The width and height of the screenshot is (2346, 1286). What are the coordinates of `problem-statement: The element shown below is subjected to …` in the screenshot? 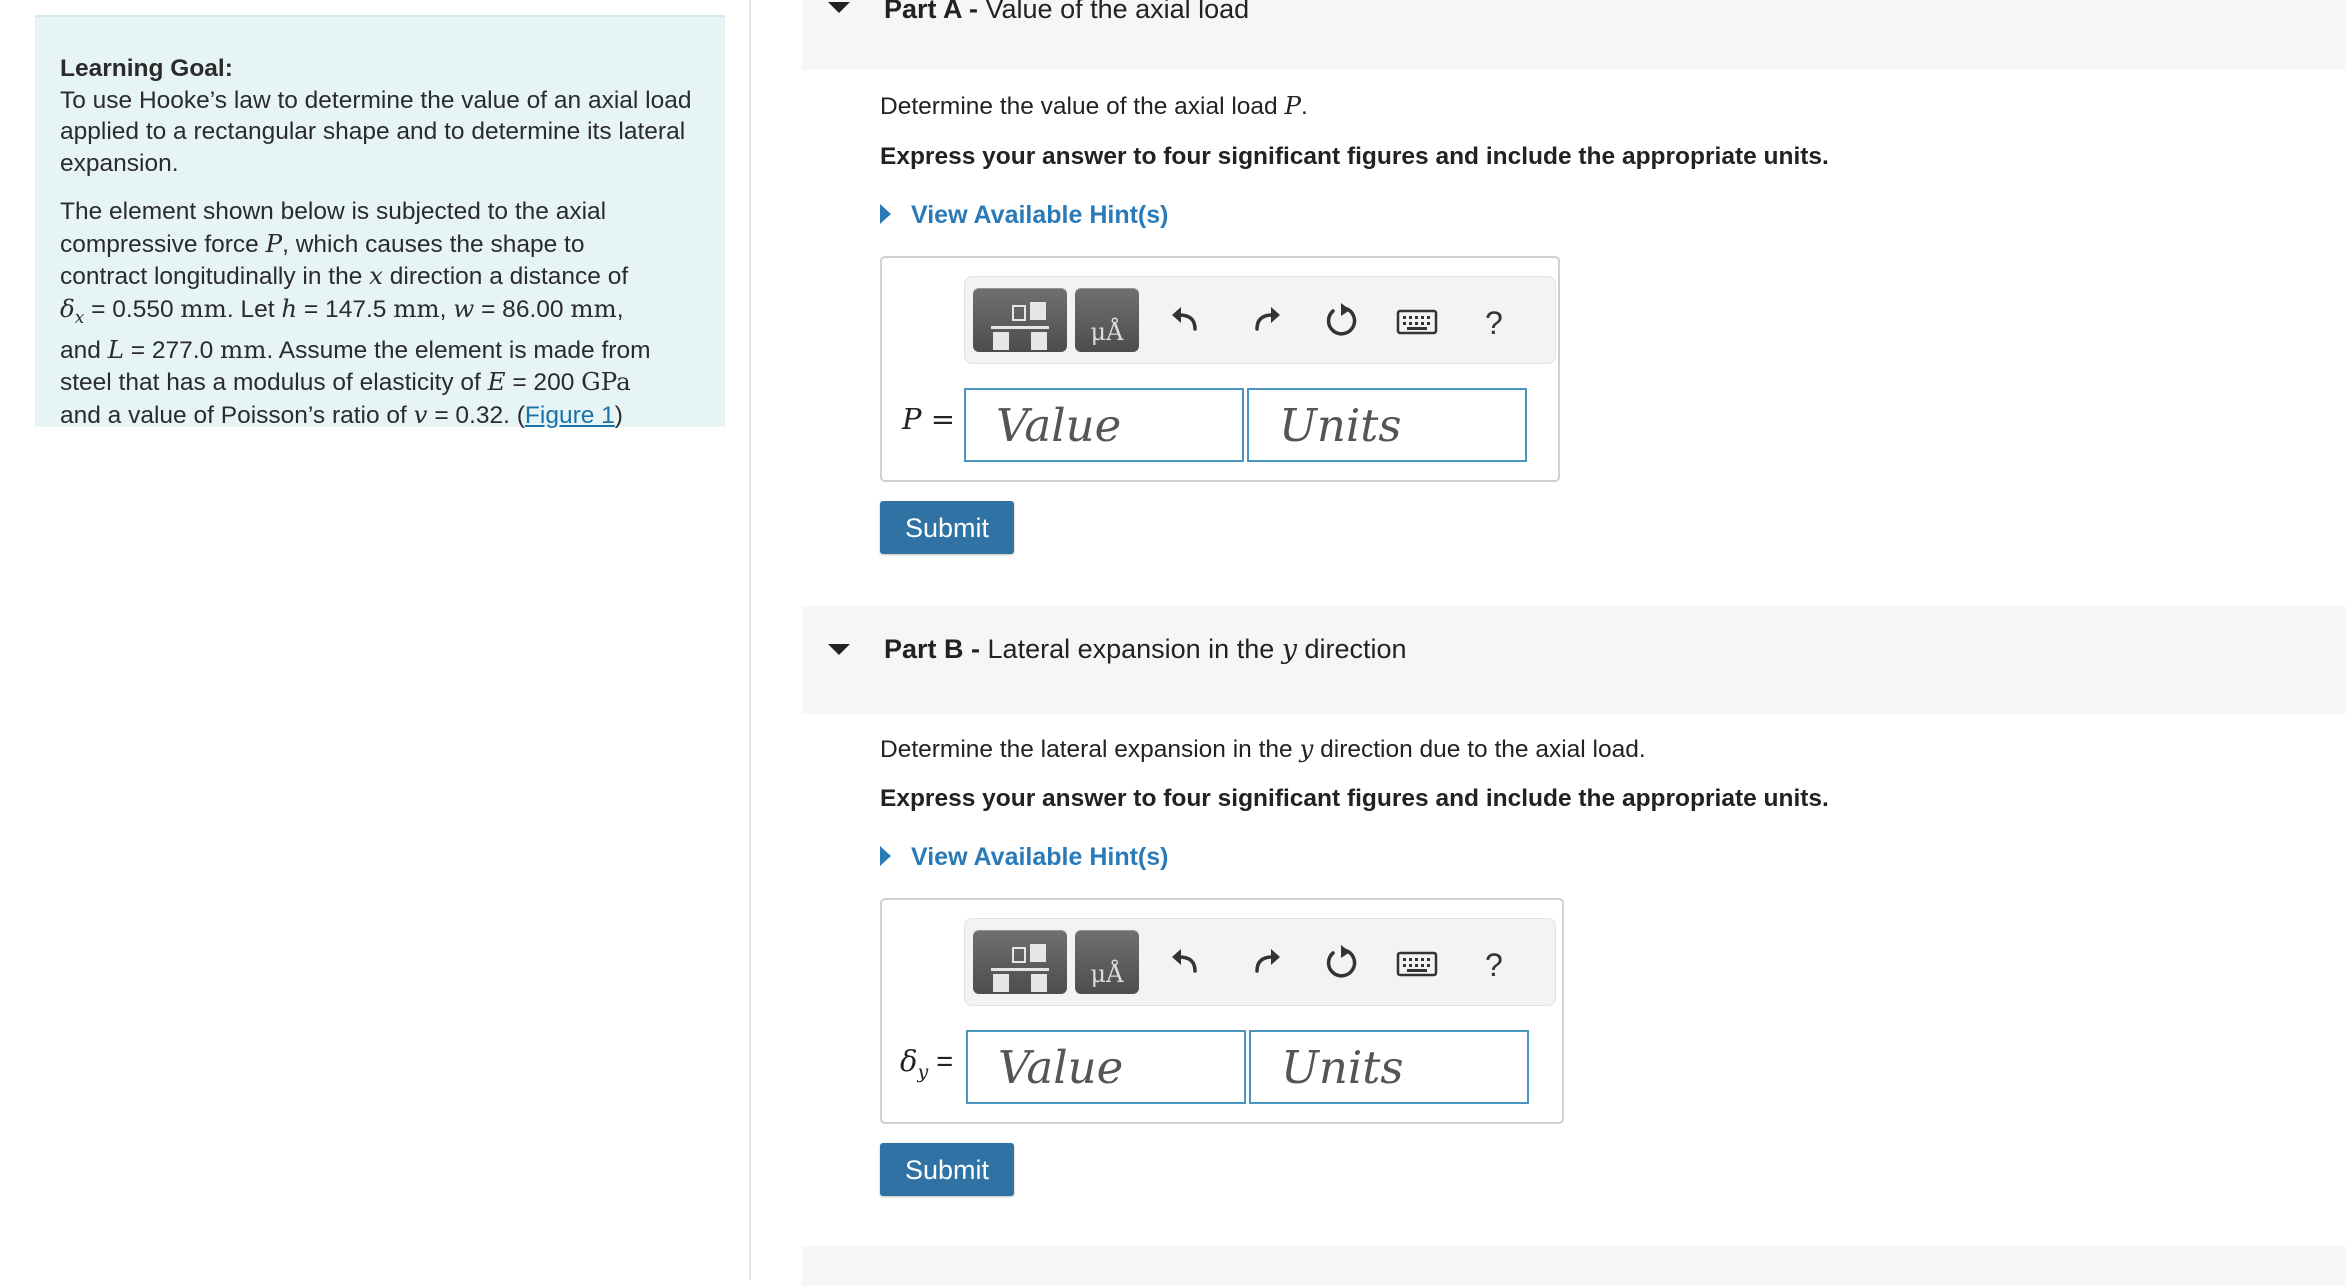 It's located at (355, 313).